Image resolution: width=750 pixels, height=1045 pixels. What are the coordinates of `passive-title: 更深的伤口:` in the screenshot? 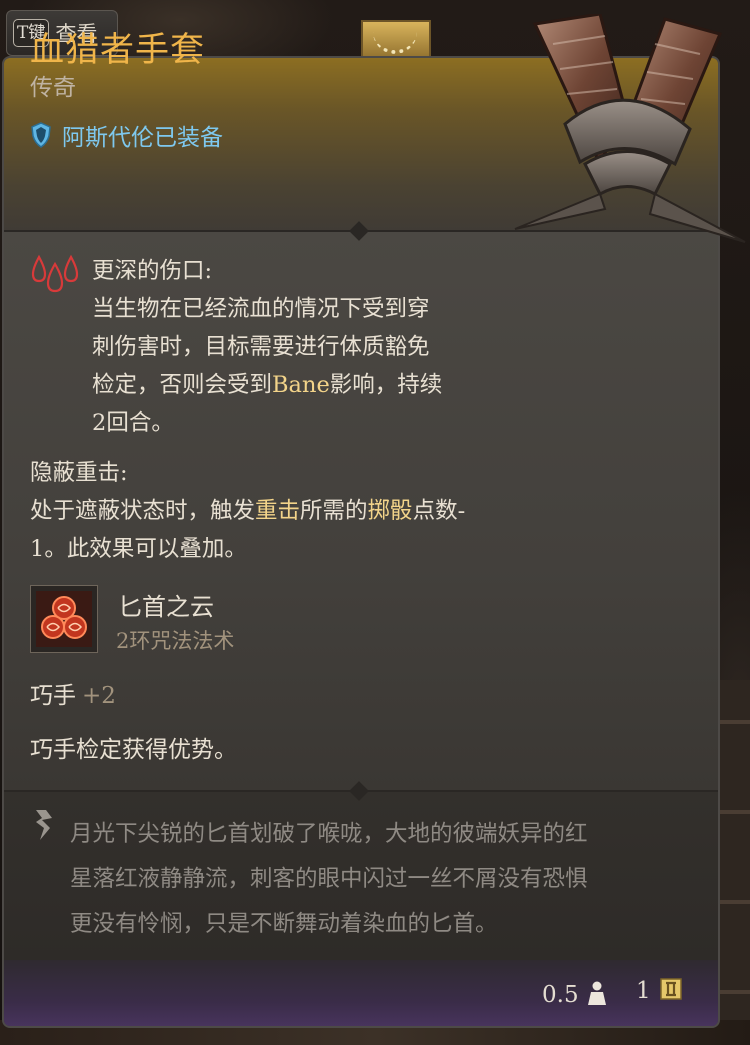 It's located at (152, 271).